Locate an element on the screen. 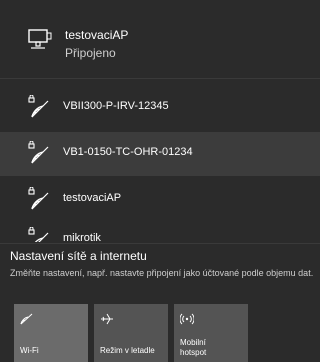  wifi-toggle-label: Wi-Fi is located at coordinates (29, 350).